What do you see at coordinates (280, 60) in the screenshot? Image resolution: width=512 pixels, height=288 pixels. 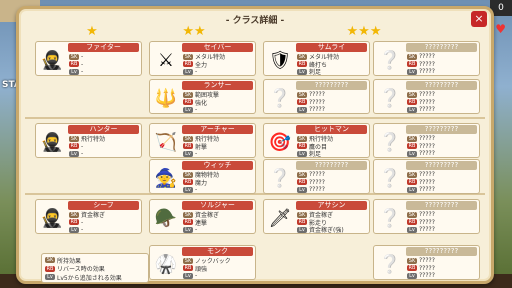 I see `samurai-avatar-icon: 🛡` at bounding box center [280, 60].